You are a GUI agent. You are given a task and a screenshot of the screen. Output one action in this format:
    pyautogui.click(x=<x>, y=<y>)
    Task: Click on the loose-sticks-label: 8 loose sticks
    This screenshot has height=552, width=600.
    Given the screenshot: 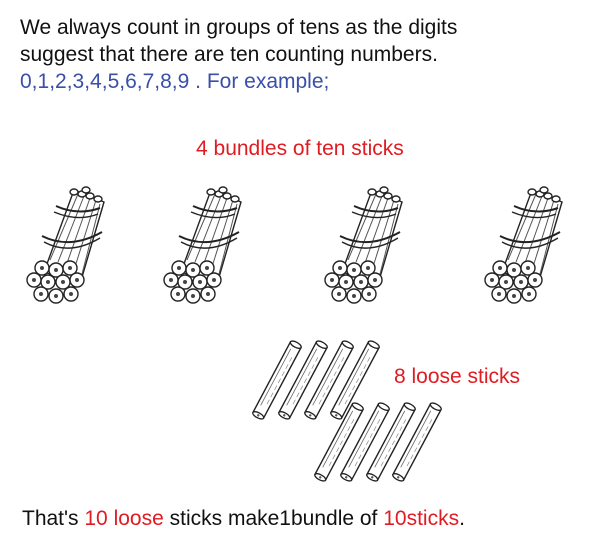 What is the action you would take?
    pyautogui.click(x=457, y=376)
    